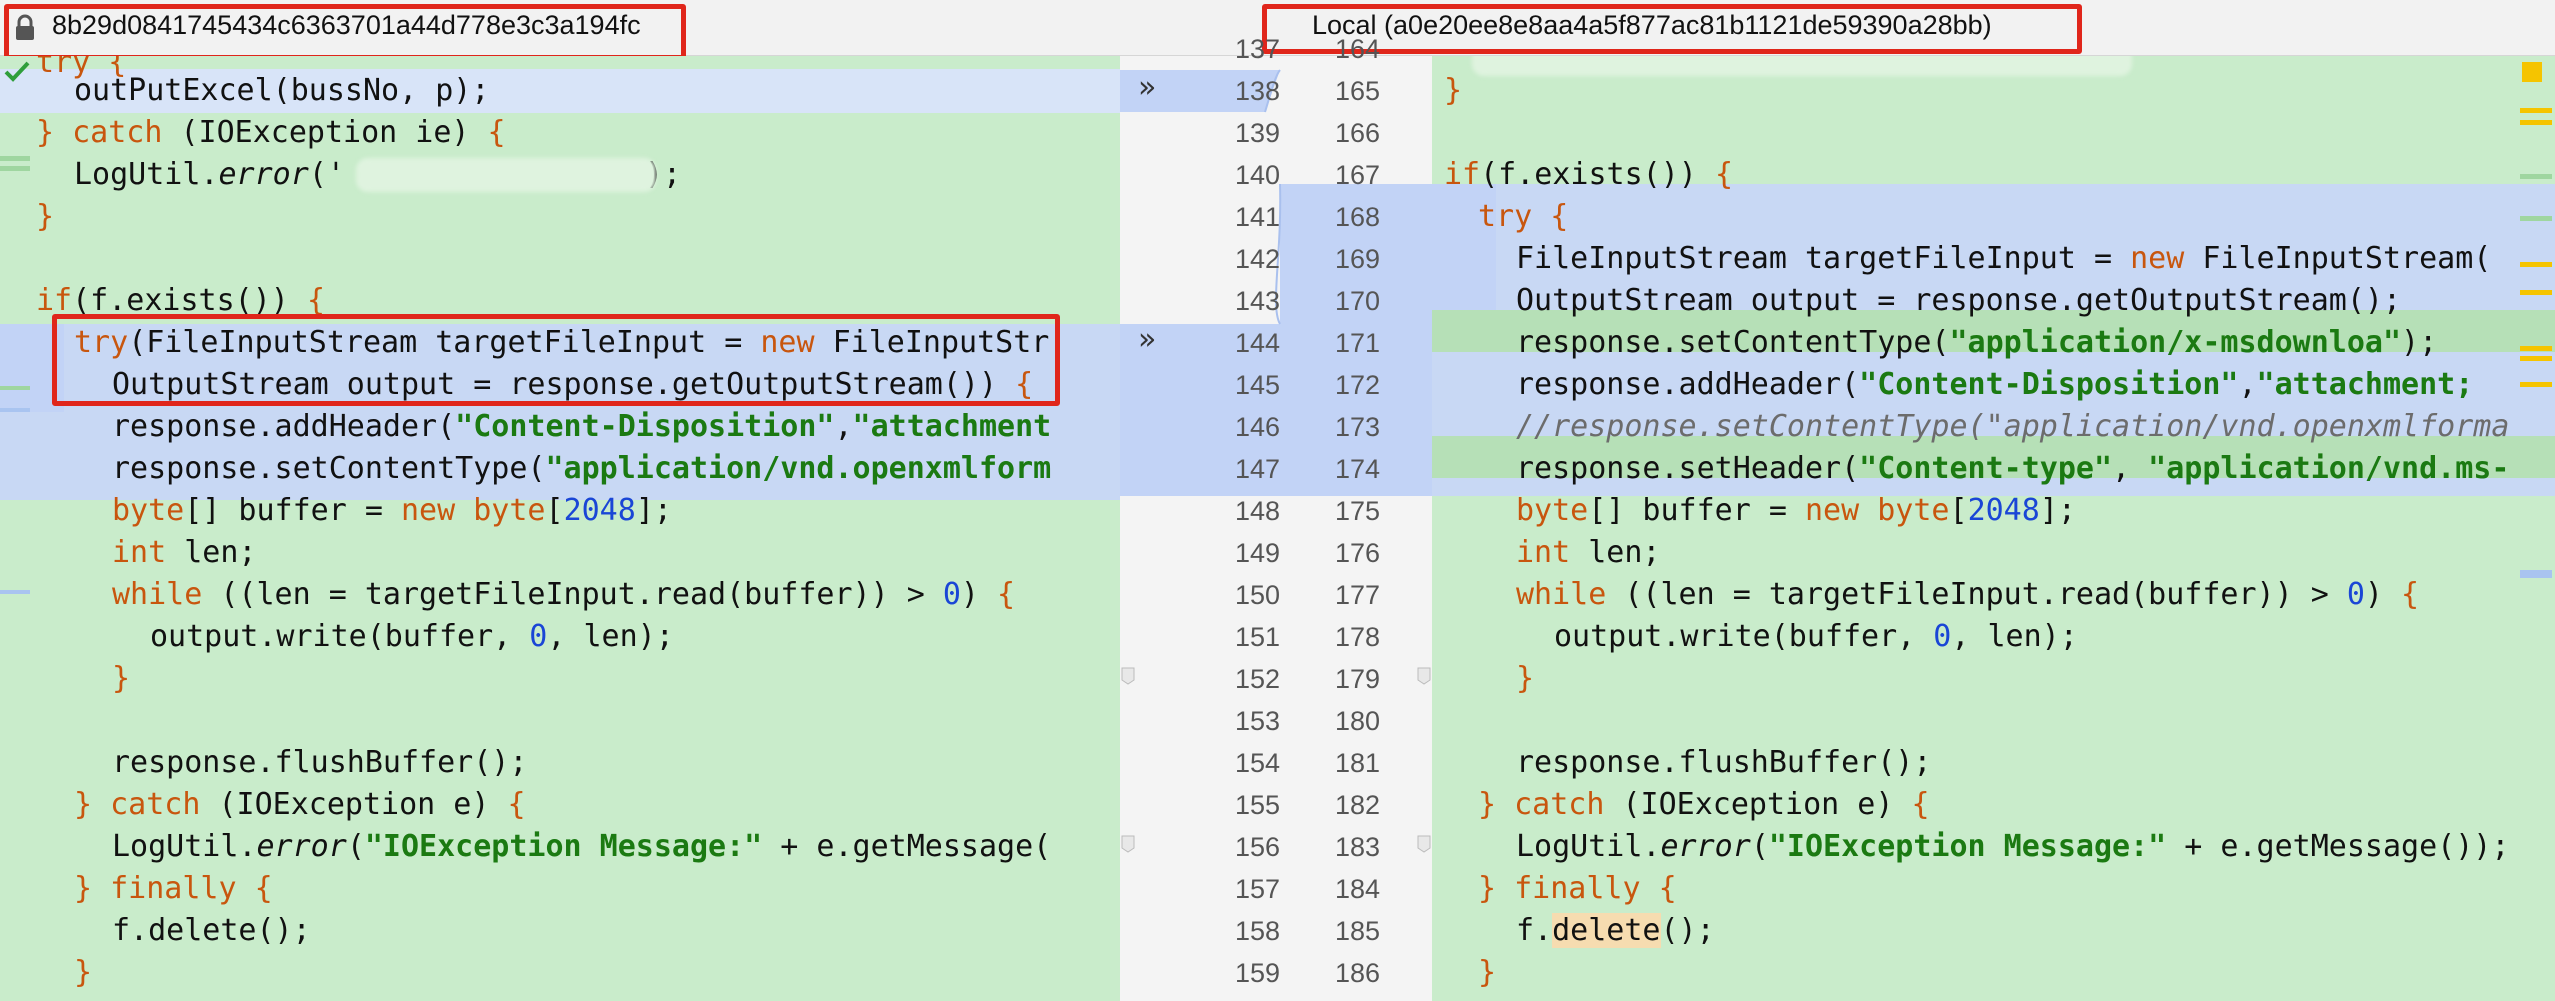 Image resolution: width=2555 pixels, height=1001 pixels. I want to click on code-line: outPutExcel(bussNo, p);, so click(282, 90).